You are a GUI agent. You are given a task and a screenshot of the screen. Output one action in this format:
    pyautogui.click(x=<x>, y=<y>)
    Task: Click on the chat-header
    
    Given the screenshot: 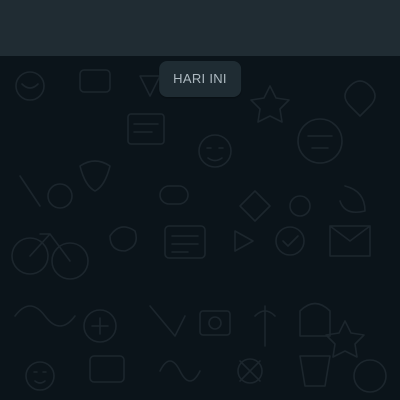 What is the action you would take?
    pyautogui.click(x=200, y=28)
    